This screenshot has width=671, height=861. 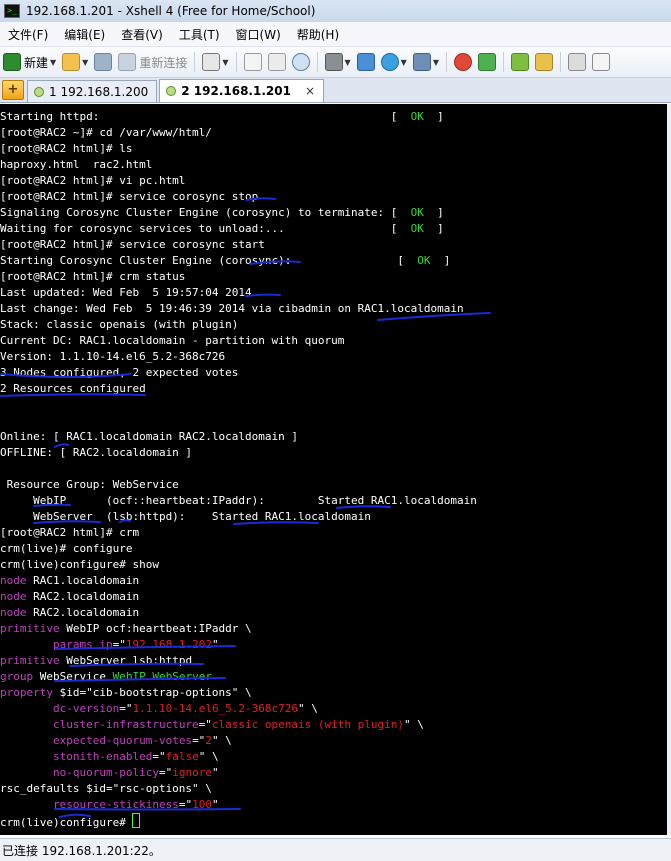 What do you see at coordinates (119, 372) in the screenshot?
I see `terminal-text: 3 Nodes configured, 2 expected votes` at bounding box center [119, 372].